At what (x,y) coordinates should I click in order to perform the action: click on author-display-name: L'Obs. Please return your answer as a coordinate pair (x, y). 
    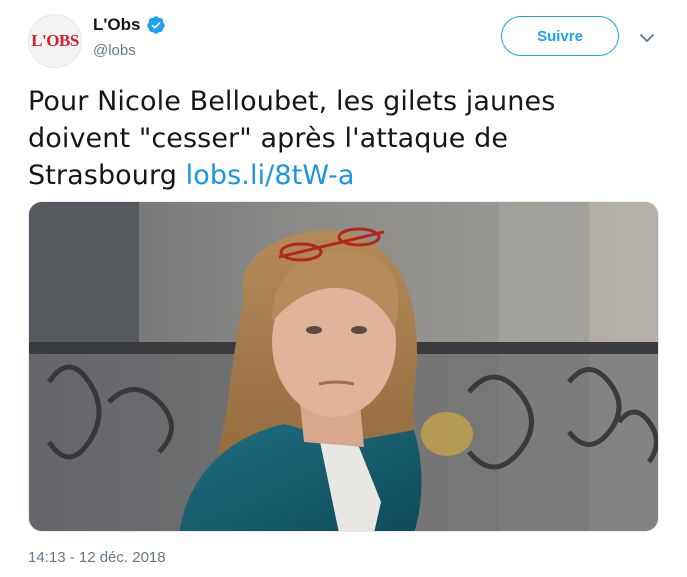
    Looking at the image, I should click on (117, 25).